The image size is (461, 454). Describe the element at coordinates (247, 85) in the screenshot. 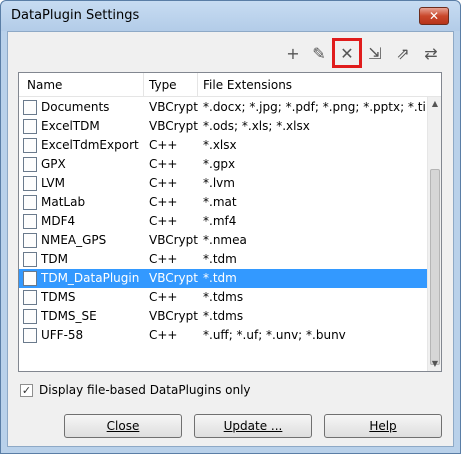

I see `column-header-extensions: File Extensions` at that location.